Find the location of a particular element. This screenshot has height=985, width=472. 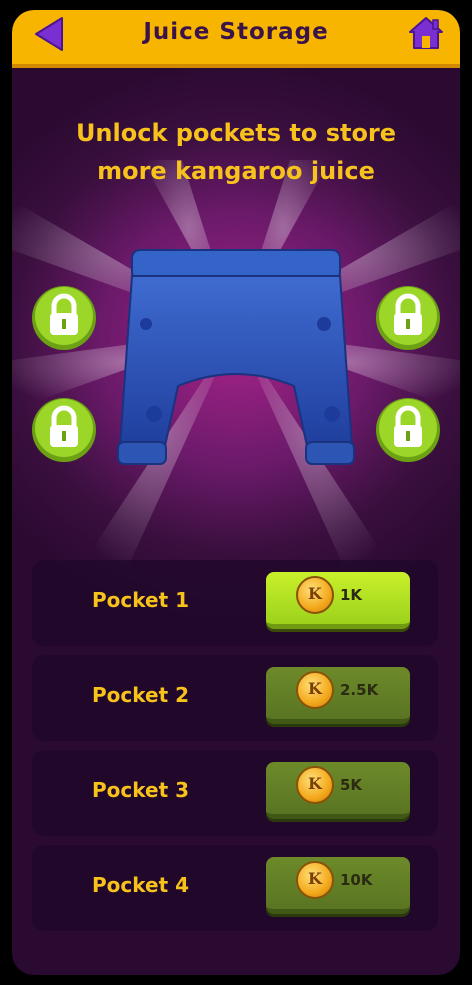

pocket-price: 1K is located at coordinates (351, 595).